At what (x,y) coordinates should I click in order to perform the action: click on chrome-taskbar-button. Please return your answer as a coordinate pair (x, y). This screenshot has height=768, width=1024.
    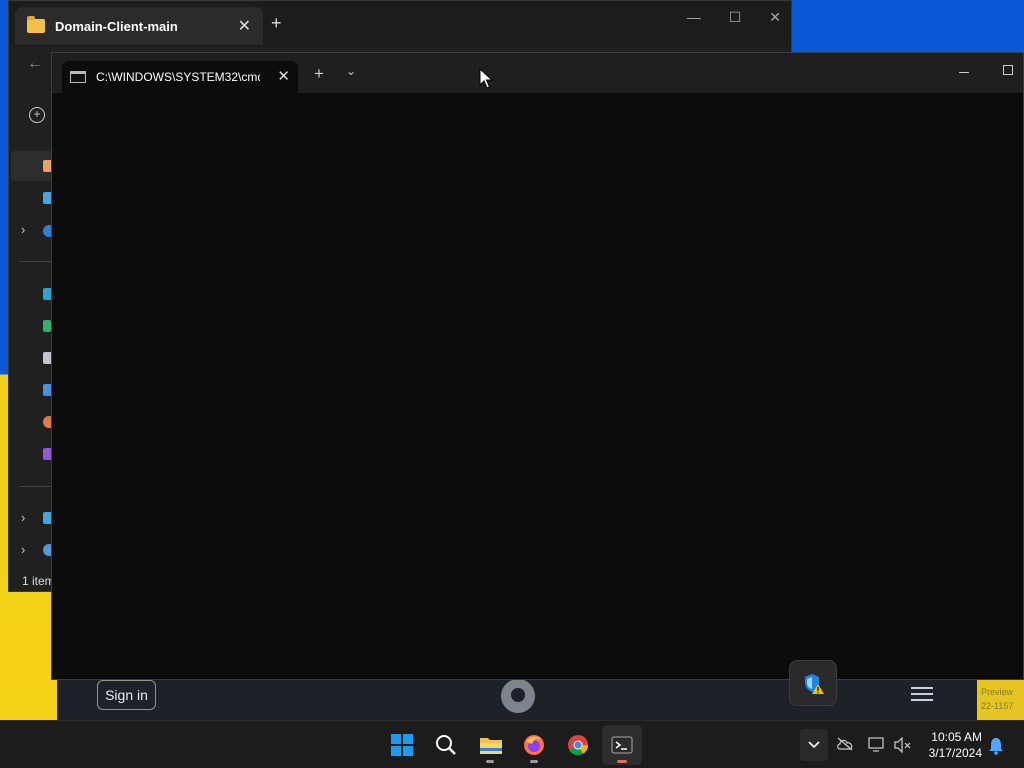
    Looking at the image, I should click on (578, 745).